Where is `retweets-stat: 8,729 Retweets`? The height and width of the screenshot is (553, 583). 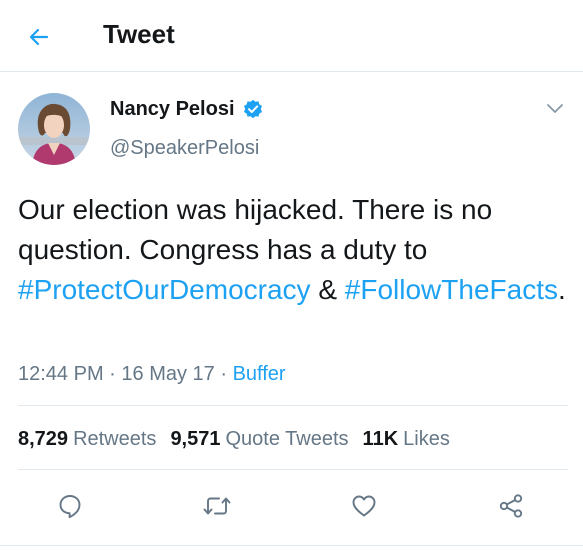 retweets-stat: 8,729 Retweets is located at coordinates (87, 439).